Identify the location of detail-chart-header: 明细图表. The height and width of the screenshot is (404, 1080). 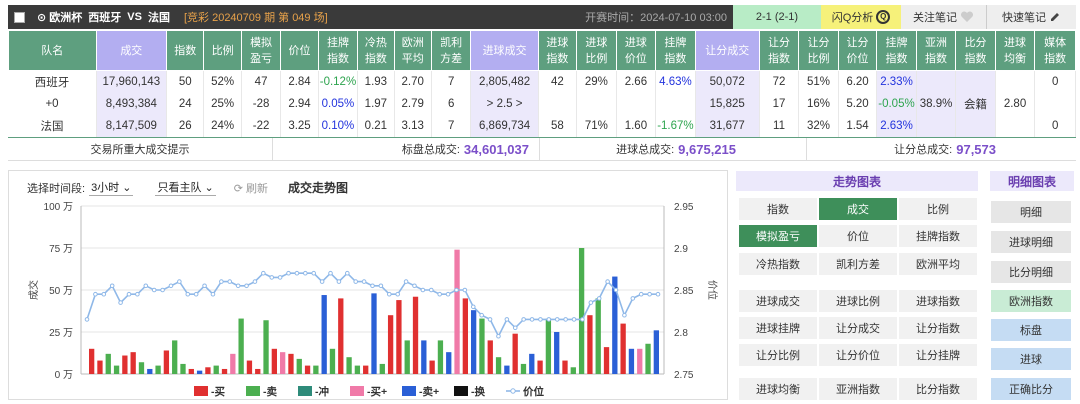
(1032, 181).